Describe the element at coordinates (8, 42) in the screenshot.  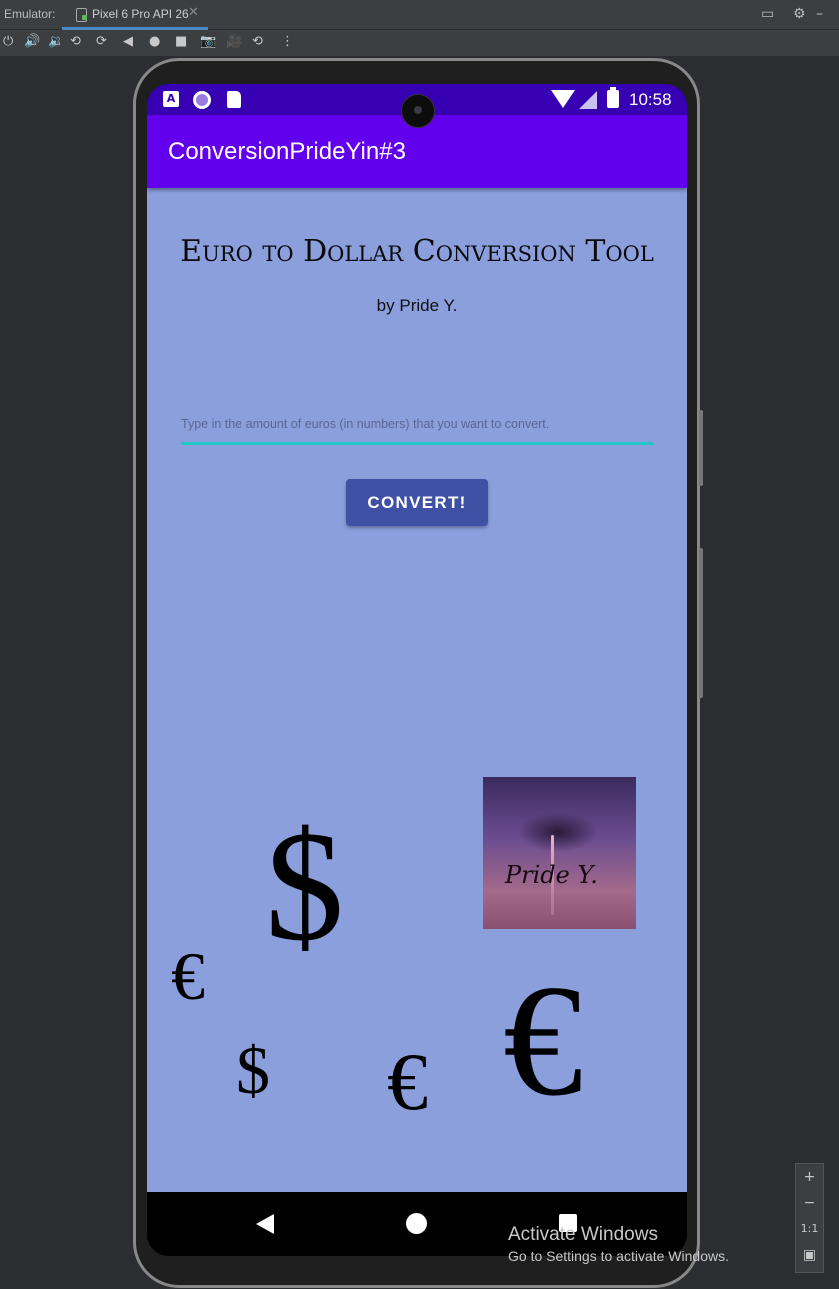
I see `power-icon: ⏻` at that location.